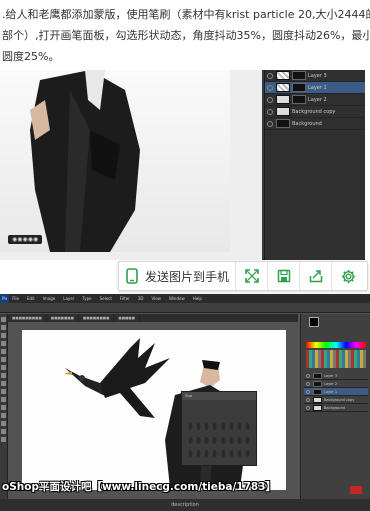 The height and width of the screenshot is (511, 370). Describe the element at coordinates (86, 298) in the screenshot. I see `menu-type: Type` at that location.